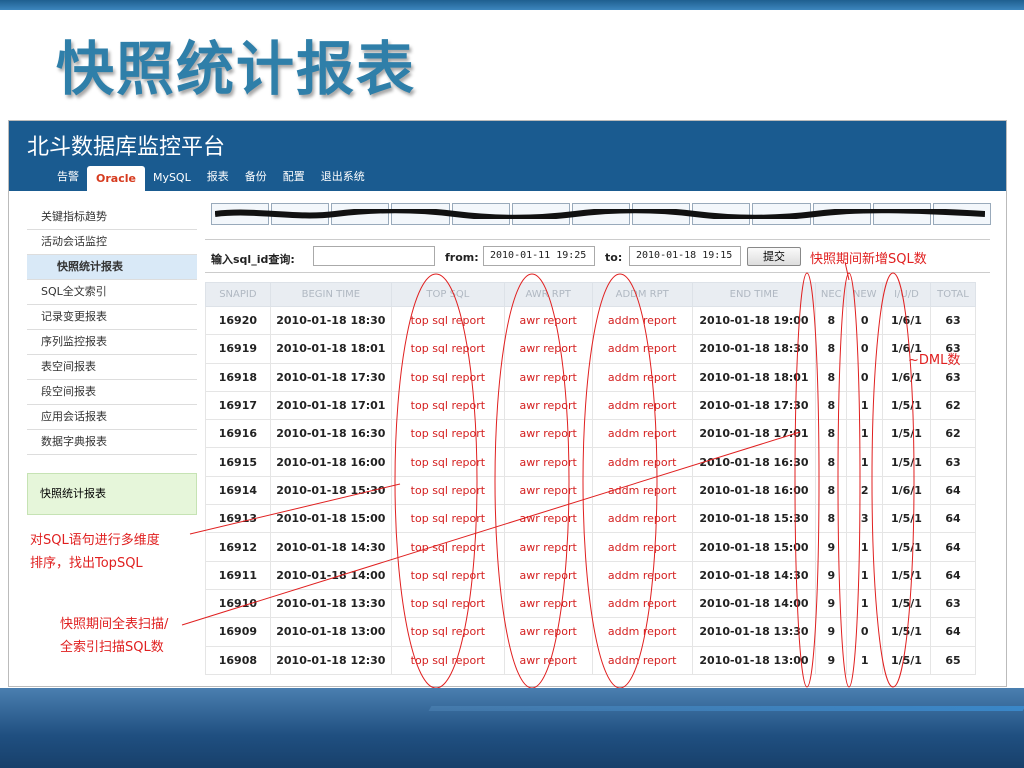 The image size is (1024, 768). What do you see at coordinates (548, 294) in the screenshot?
I see `col-awr-rpt: AWR RPT` at bounding box center [548, 294].